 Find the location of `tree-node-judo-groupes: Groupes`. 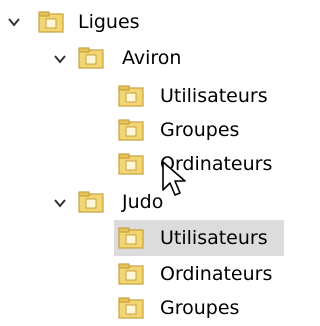

tree-node-judo-groupes: Groupes is located at coordinates (144, 308).